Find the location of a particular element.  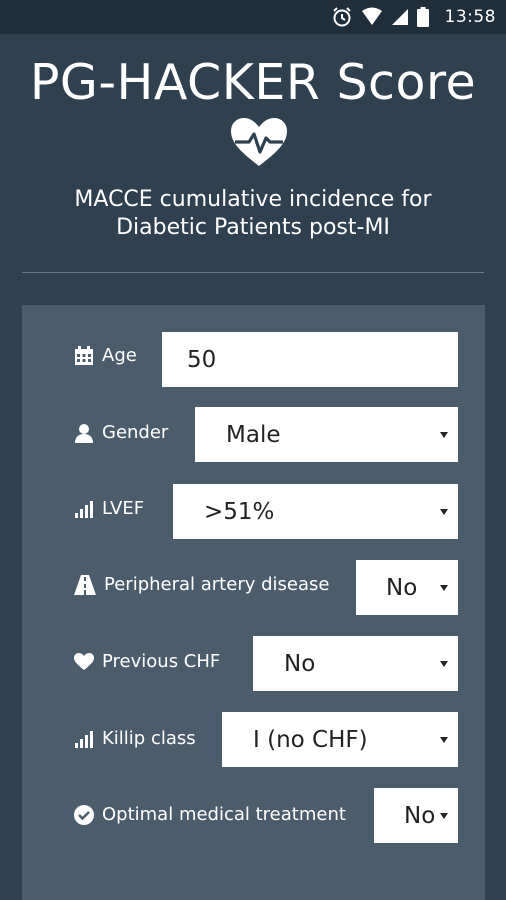

killip-label: Killip class is located at coordinates (135, 738).